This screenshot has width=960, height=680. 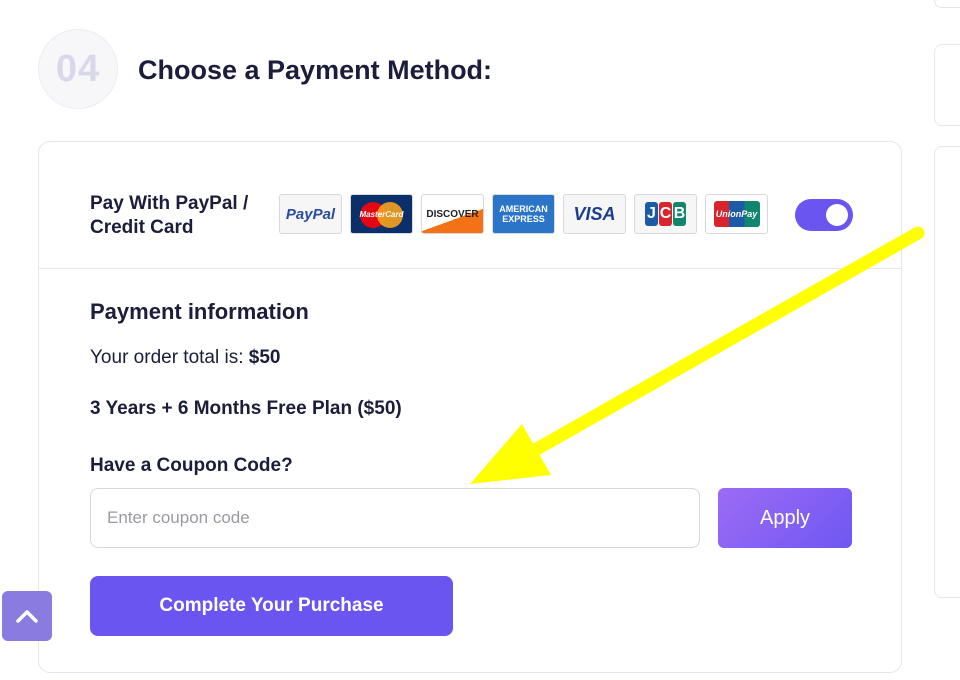 I want to click on discover-logo-text: DISCOVER, so click(x=452, y=214).